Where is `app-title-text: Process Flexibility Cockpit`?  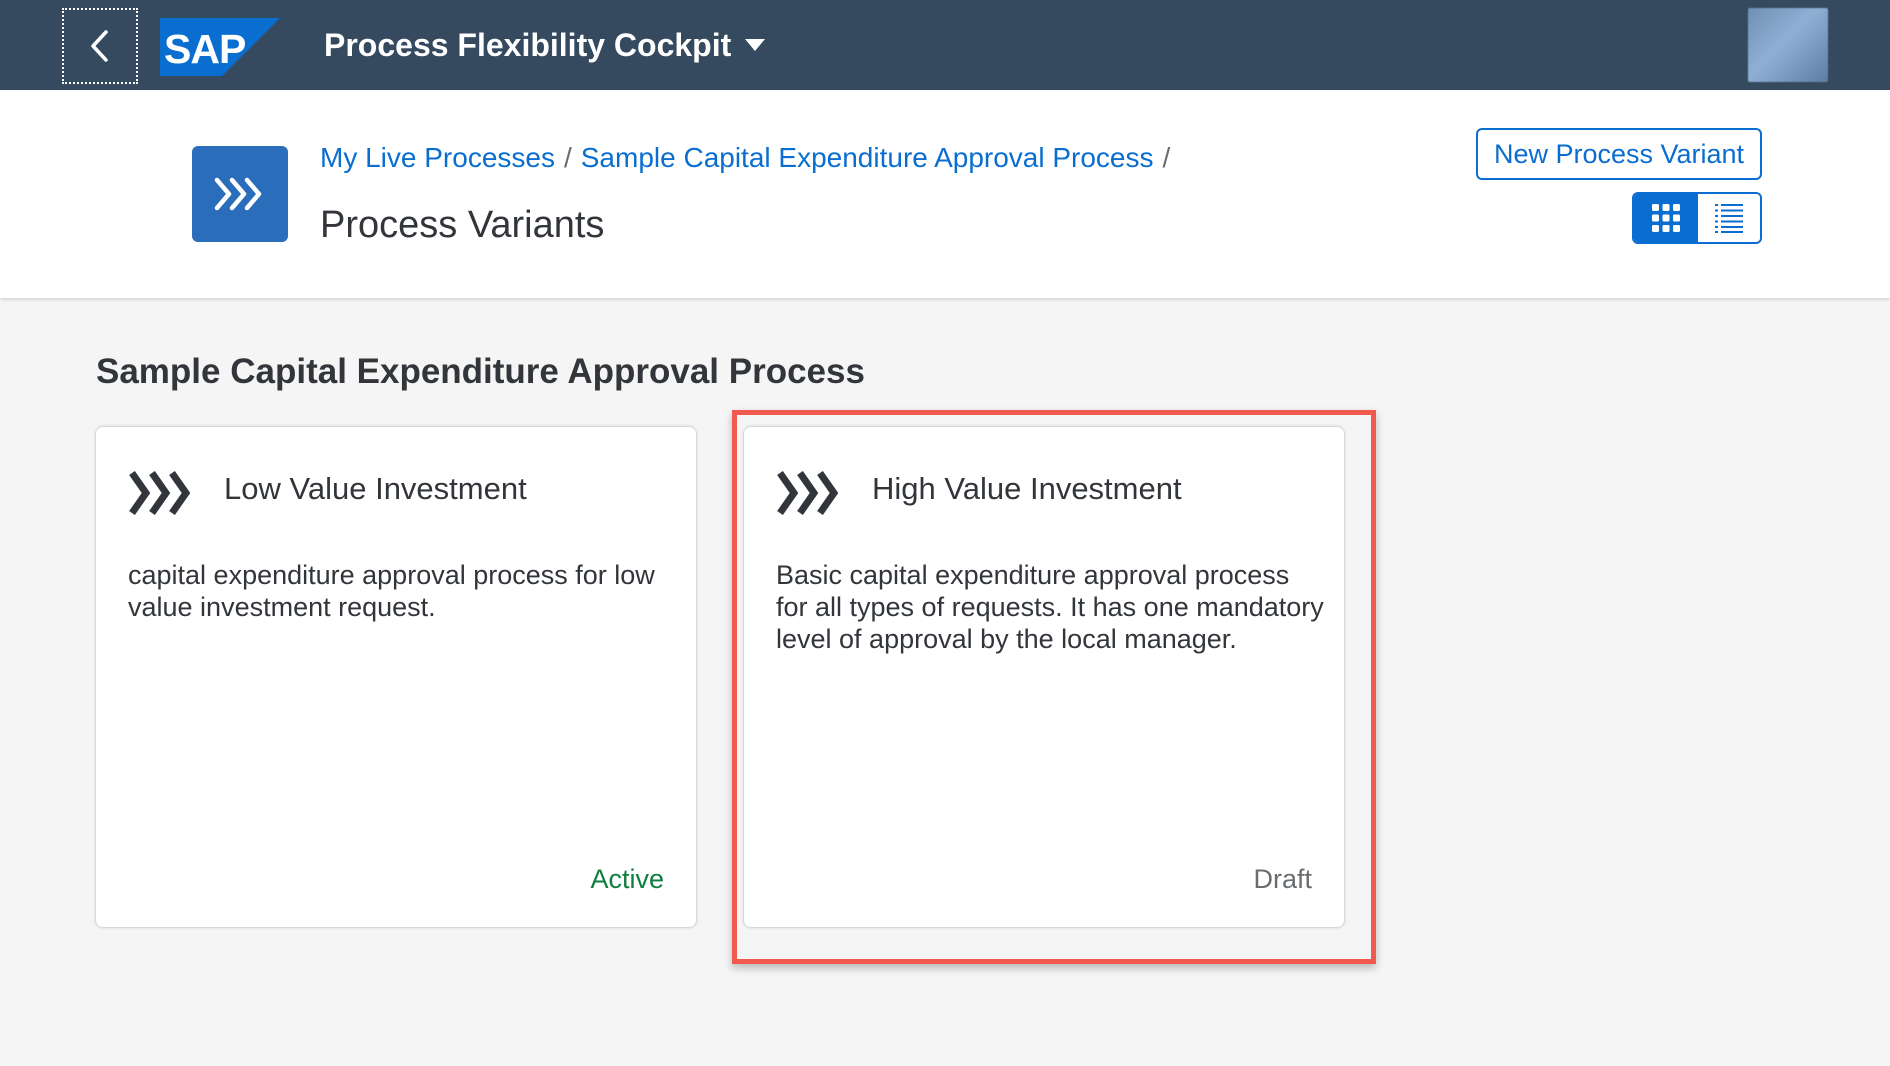
app-title-text: Process Flexibility Cockpit is located at coordinates (528, 44).